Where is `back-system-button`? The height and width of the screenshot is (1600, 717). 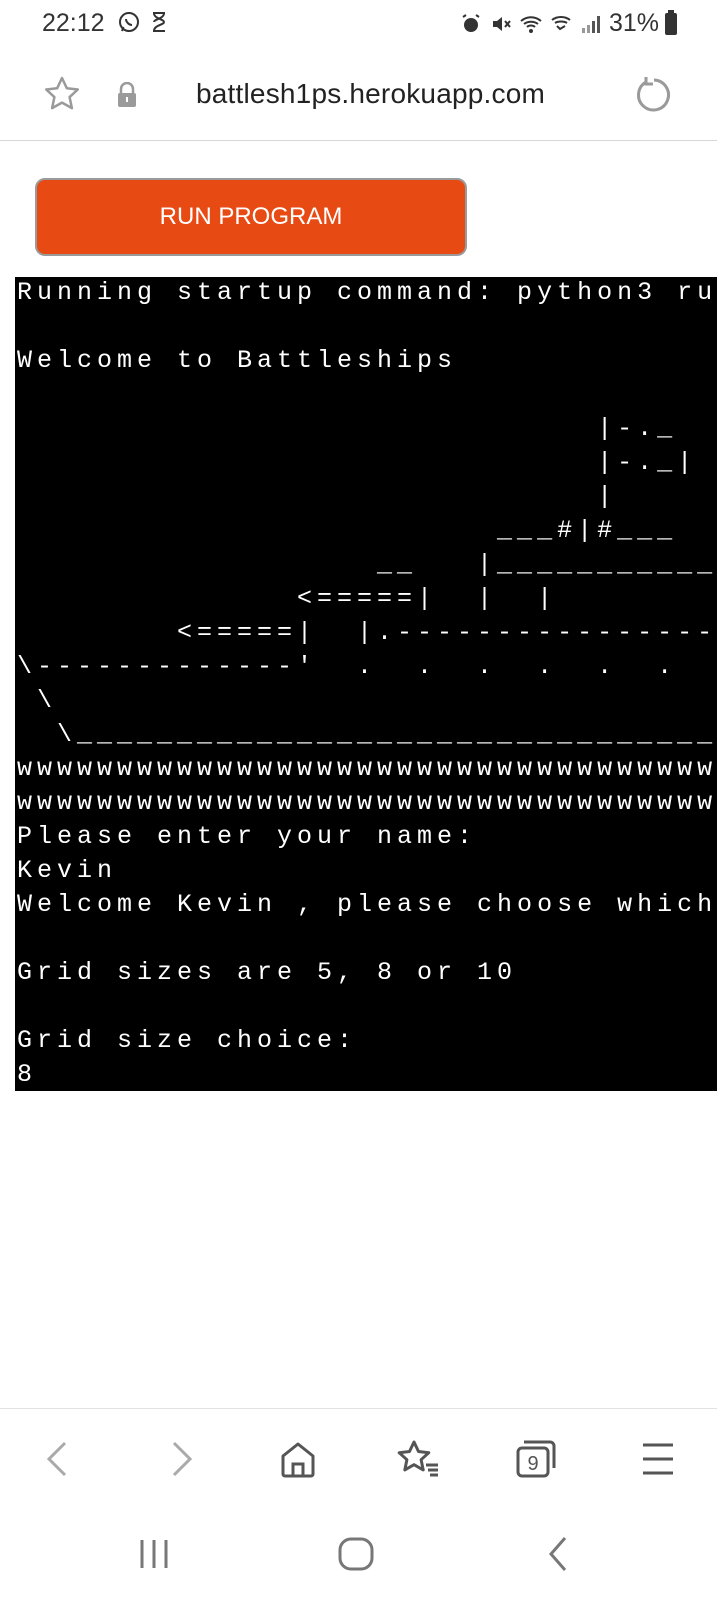
back-system-button is located at coordinates (558, 1554).